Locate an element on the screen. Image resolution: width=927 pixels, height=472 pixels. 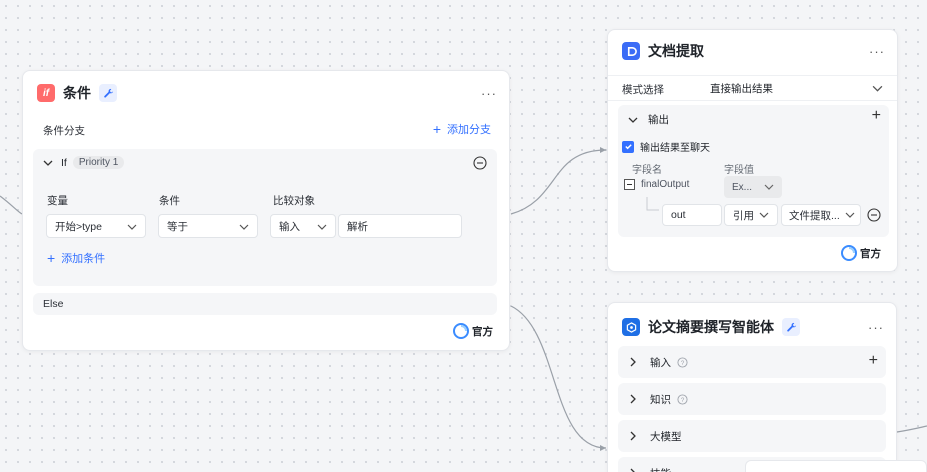
field-value-header: 字段值 is located at coordinates (739, 170).